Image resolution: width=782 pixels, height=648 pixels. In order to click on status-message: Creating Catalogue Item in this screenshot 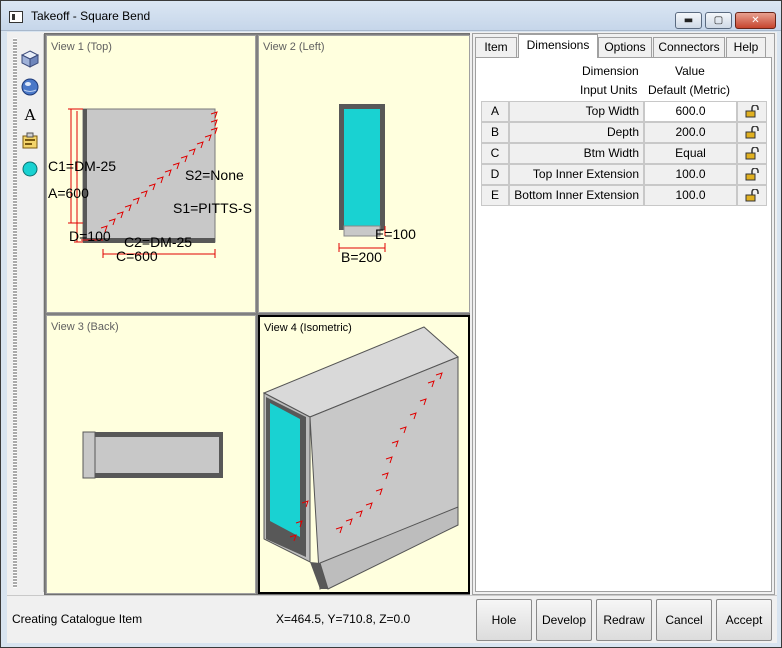, I will do `click(77, 619)`.